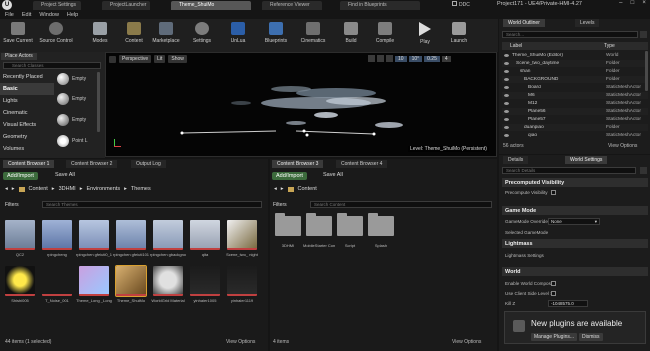 This screenshot has height=351, width=650. I want to click on menu-file: File, so click(9, 15).